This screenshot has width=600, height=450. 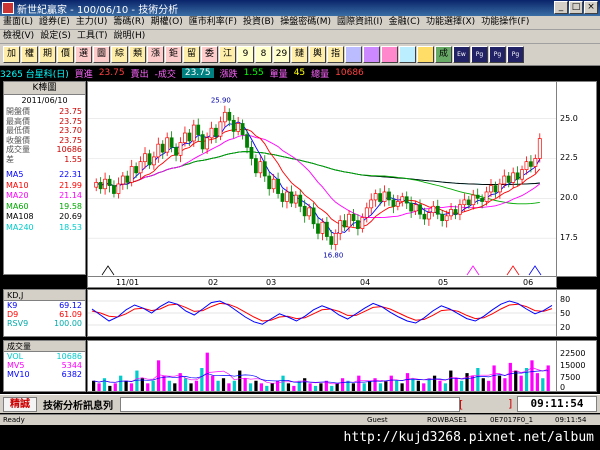 I want to click on kd-chart, so click(x=322, y=313).